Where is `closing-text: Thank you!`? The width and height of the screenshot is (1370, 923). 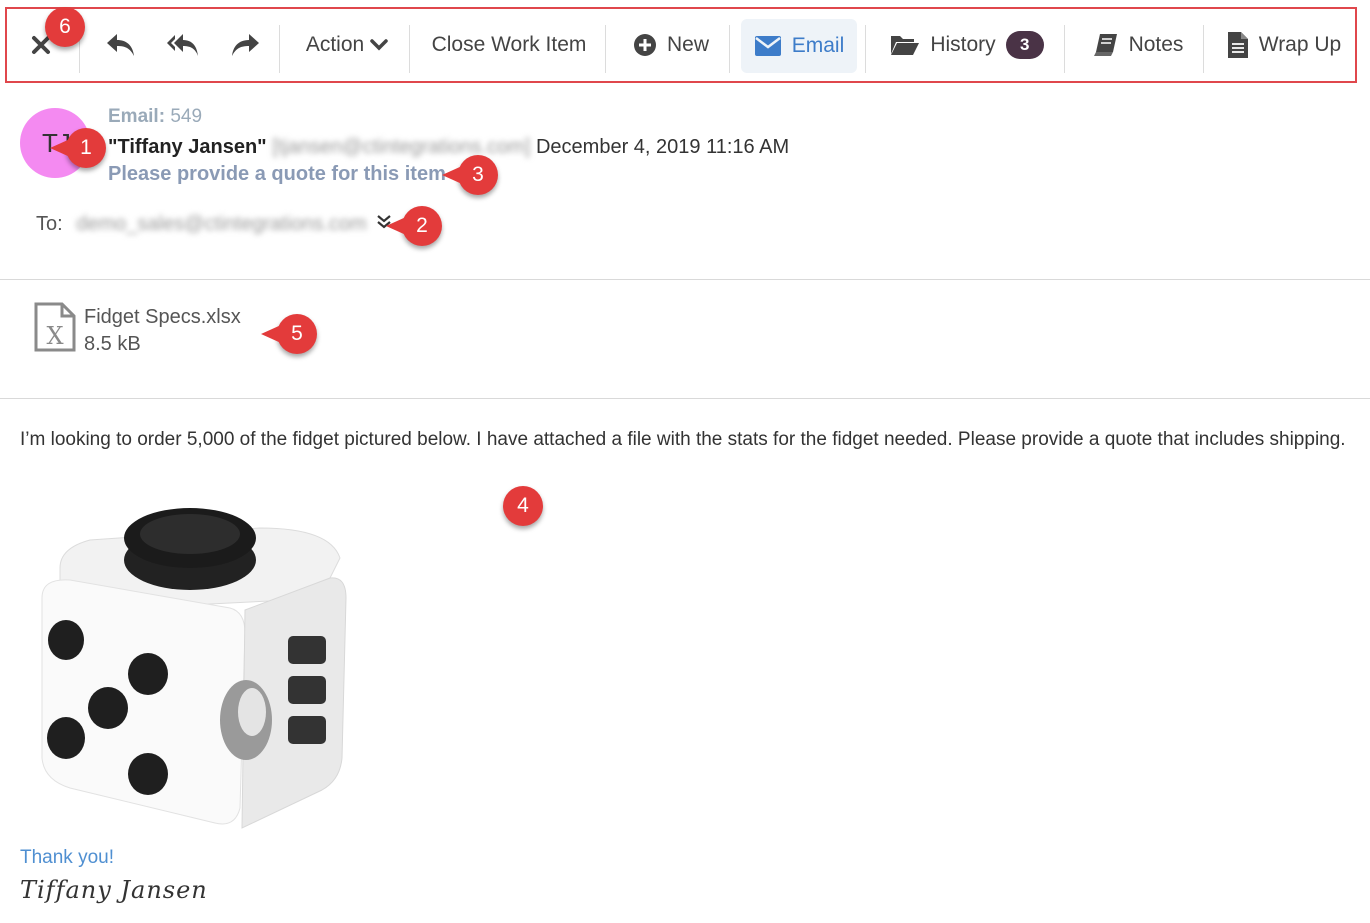
closing-text: Thank you! is located at coordinates (67, 857).